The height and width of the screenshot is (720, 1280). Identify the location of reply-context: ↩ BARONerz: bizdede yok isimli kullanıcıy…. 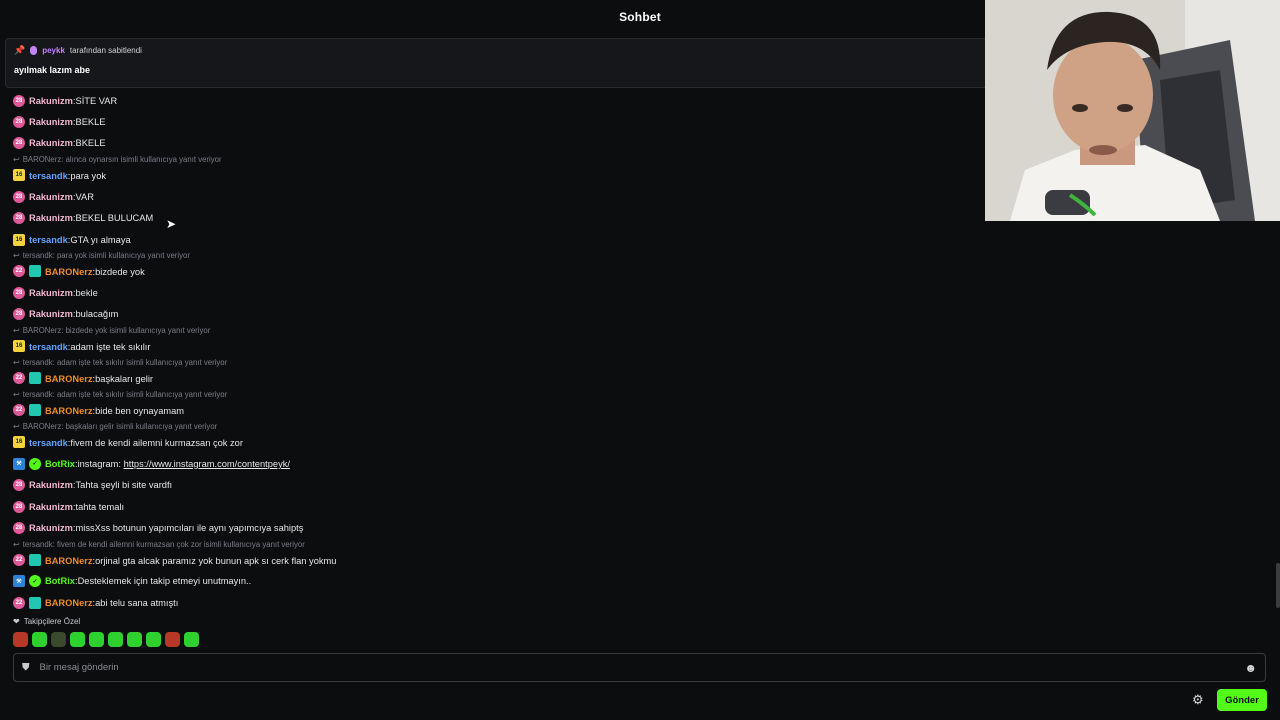
(111, 330).